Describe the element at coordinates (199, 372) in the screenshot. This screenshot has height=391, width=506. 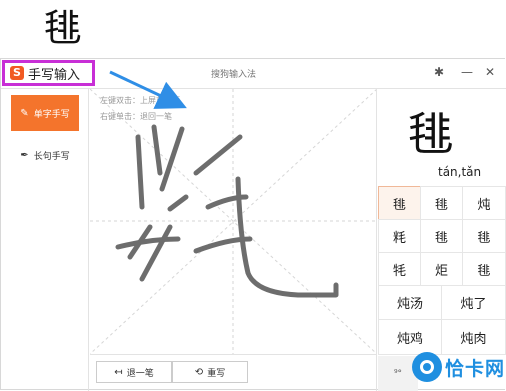
I see `refresh-icon: ⟲` at that location.